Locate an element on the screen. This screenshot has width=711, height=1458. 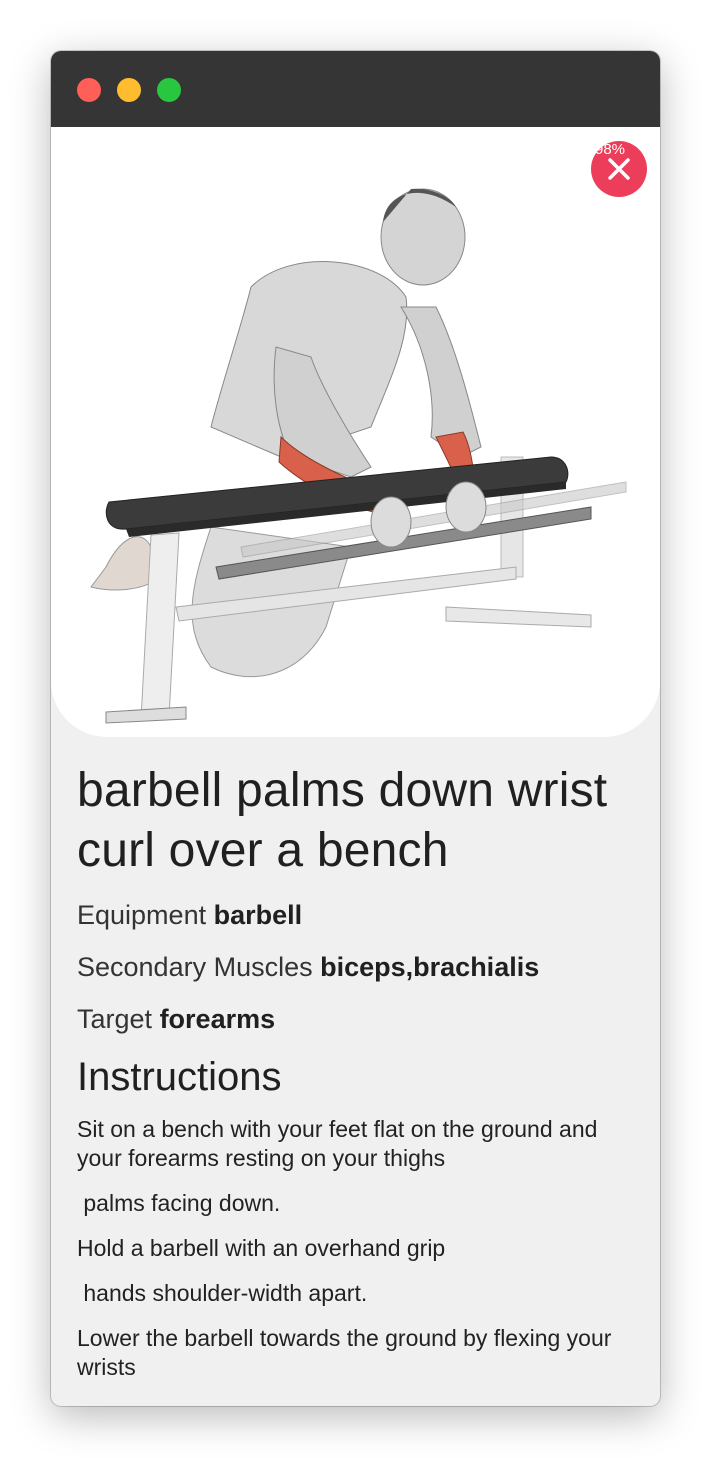
secondary-muscles-label: Secondary Muscles is located at coordinates (195, 967).